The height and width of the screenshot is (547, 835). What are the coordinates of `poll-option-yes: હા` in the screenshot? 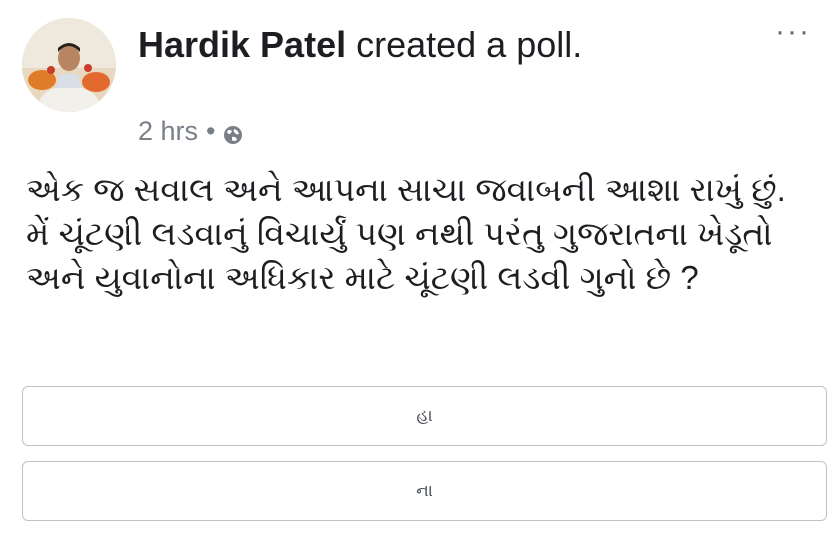 It's located at (424, 416).